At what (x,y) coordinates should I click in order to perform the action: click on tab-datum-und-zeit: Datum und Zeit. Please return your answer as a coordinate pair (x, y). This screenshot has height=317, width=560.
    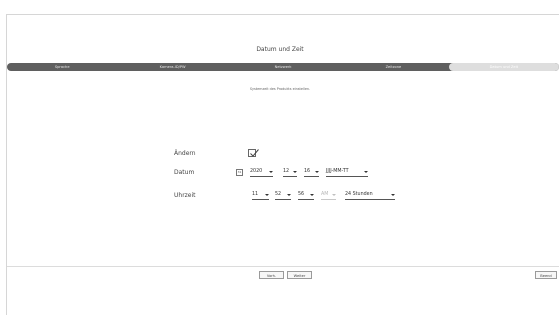
    Looking at the image, I should click on (503, 67).